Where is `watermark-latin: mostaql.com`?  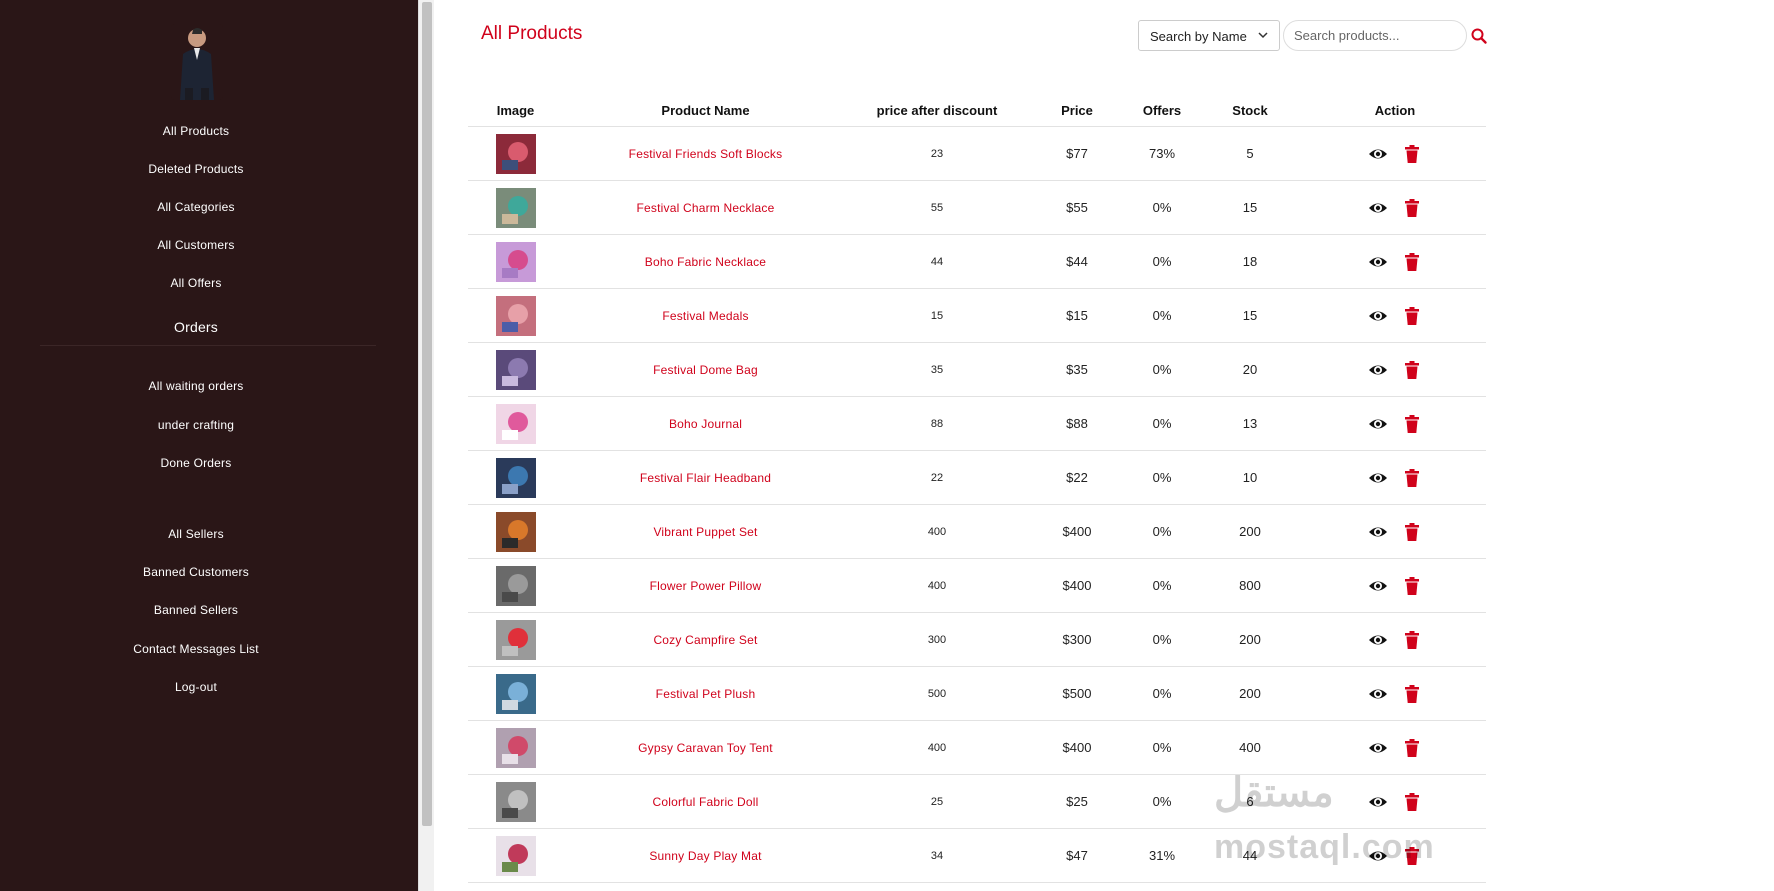
watermark-latin: mostaql.com is located at coordinates (1324, 847).